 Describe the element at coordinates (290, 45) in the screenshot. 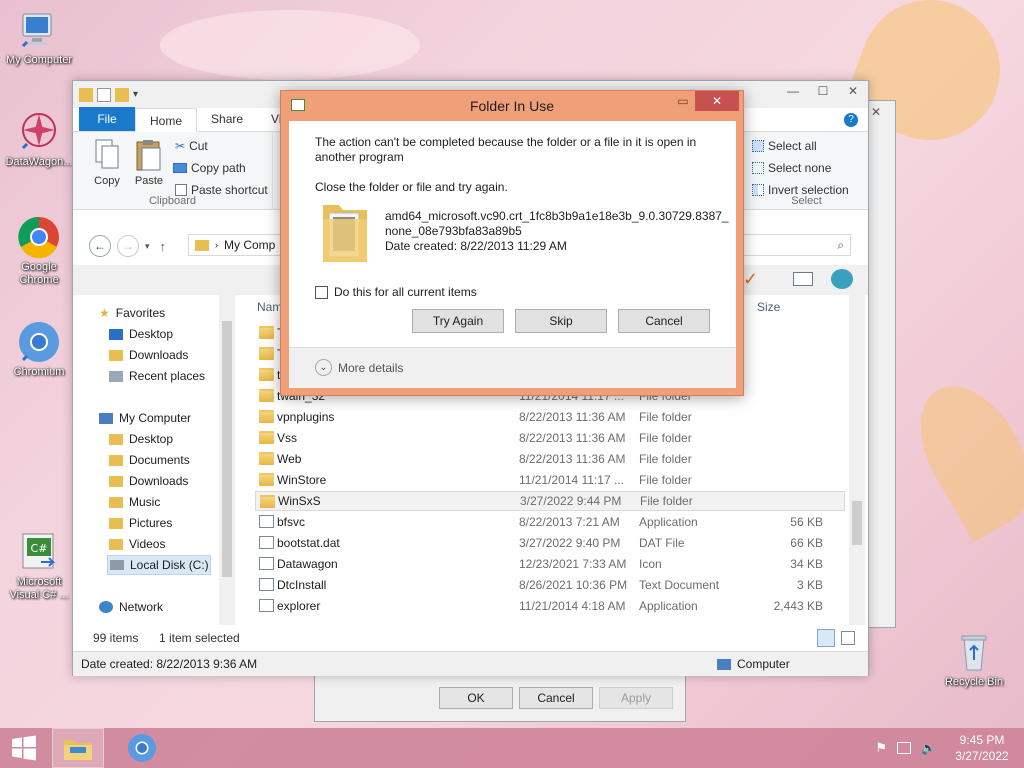

I see `wallpaper-petal` at that location.